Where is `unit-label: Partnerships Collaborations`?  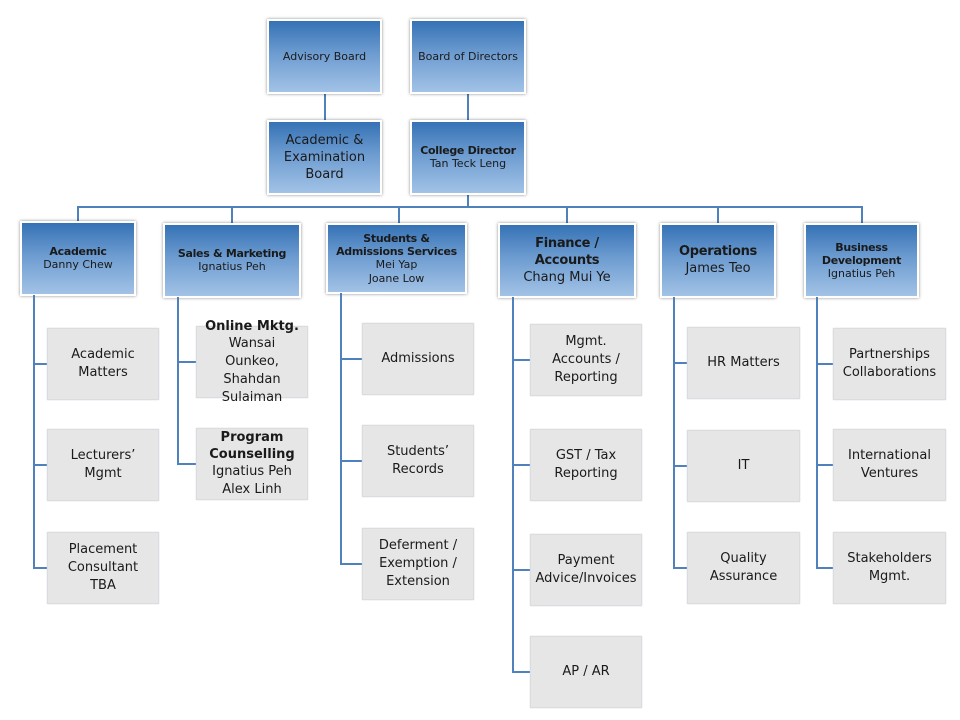 unit-label: Partnerships Collaborations is located at coordinates (889, 363).